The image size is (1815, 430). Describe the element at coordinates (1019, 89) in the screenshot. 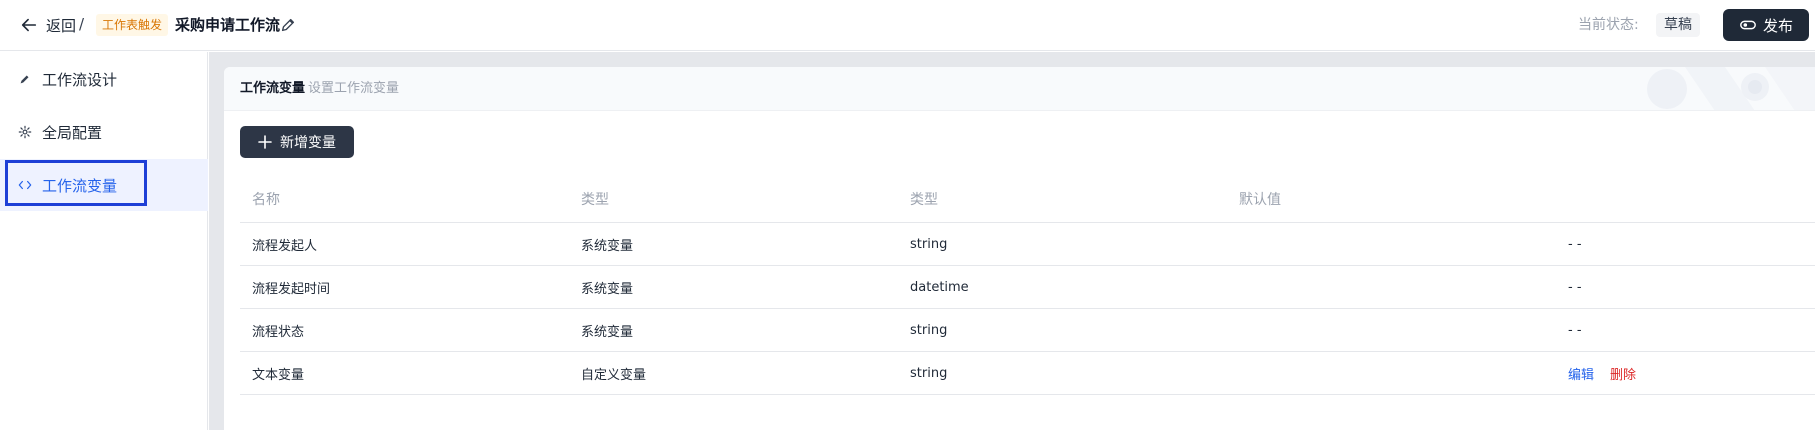

I see `card-header: 工作流变量 设置工作流变量` at that location.